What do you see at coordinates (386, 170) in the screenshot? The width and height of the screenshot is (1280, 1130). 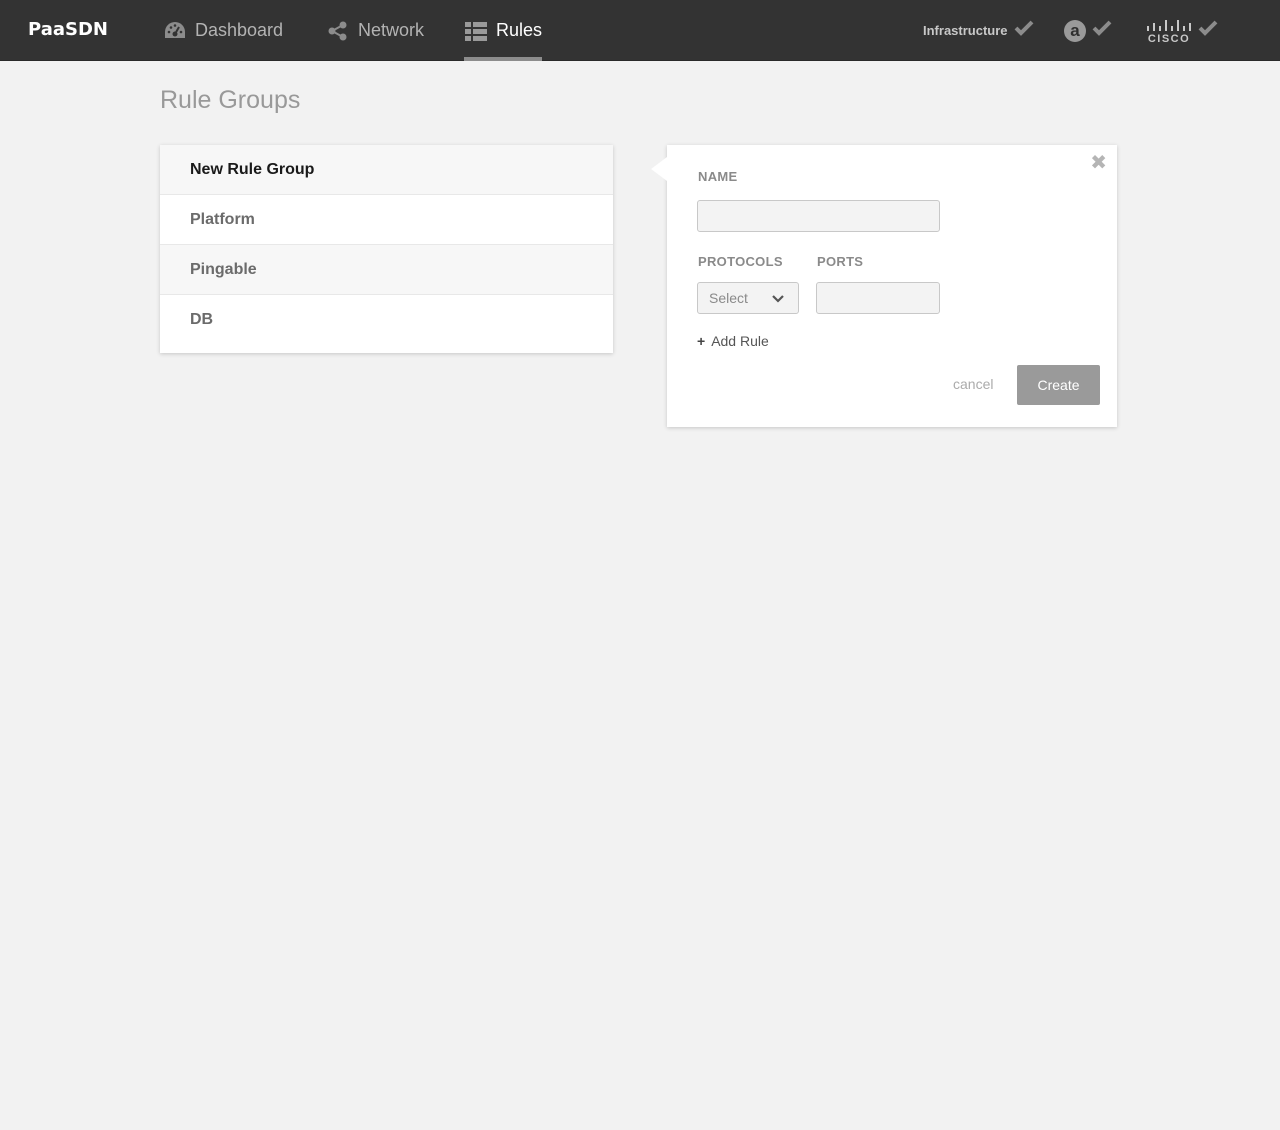 I see `rule-group-item-new: New Rule Group` at bounding box center [386, 170].